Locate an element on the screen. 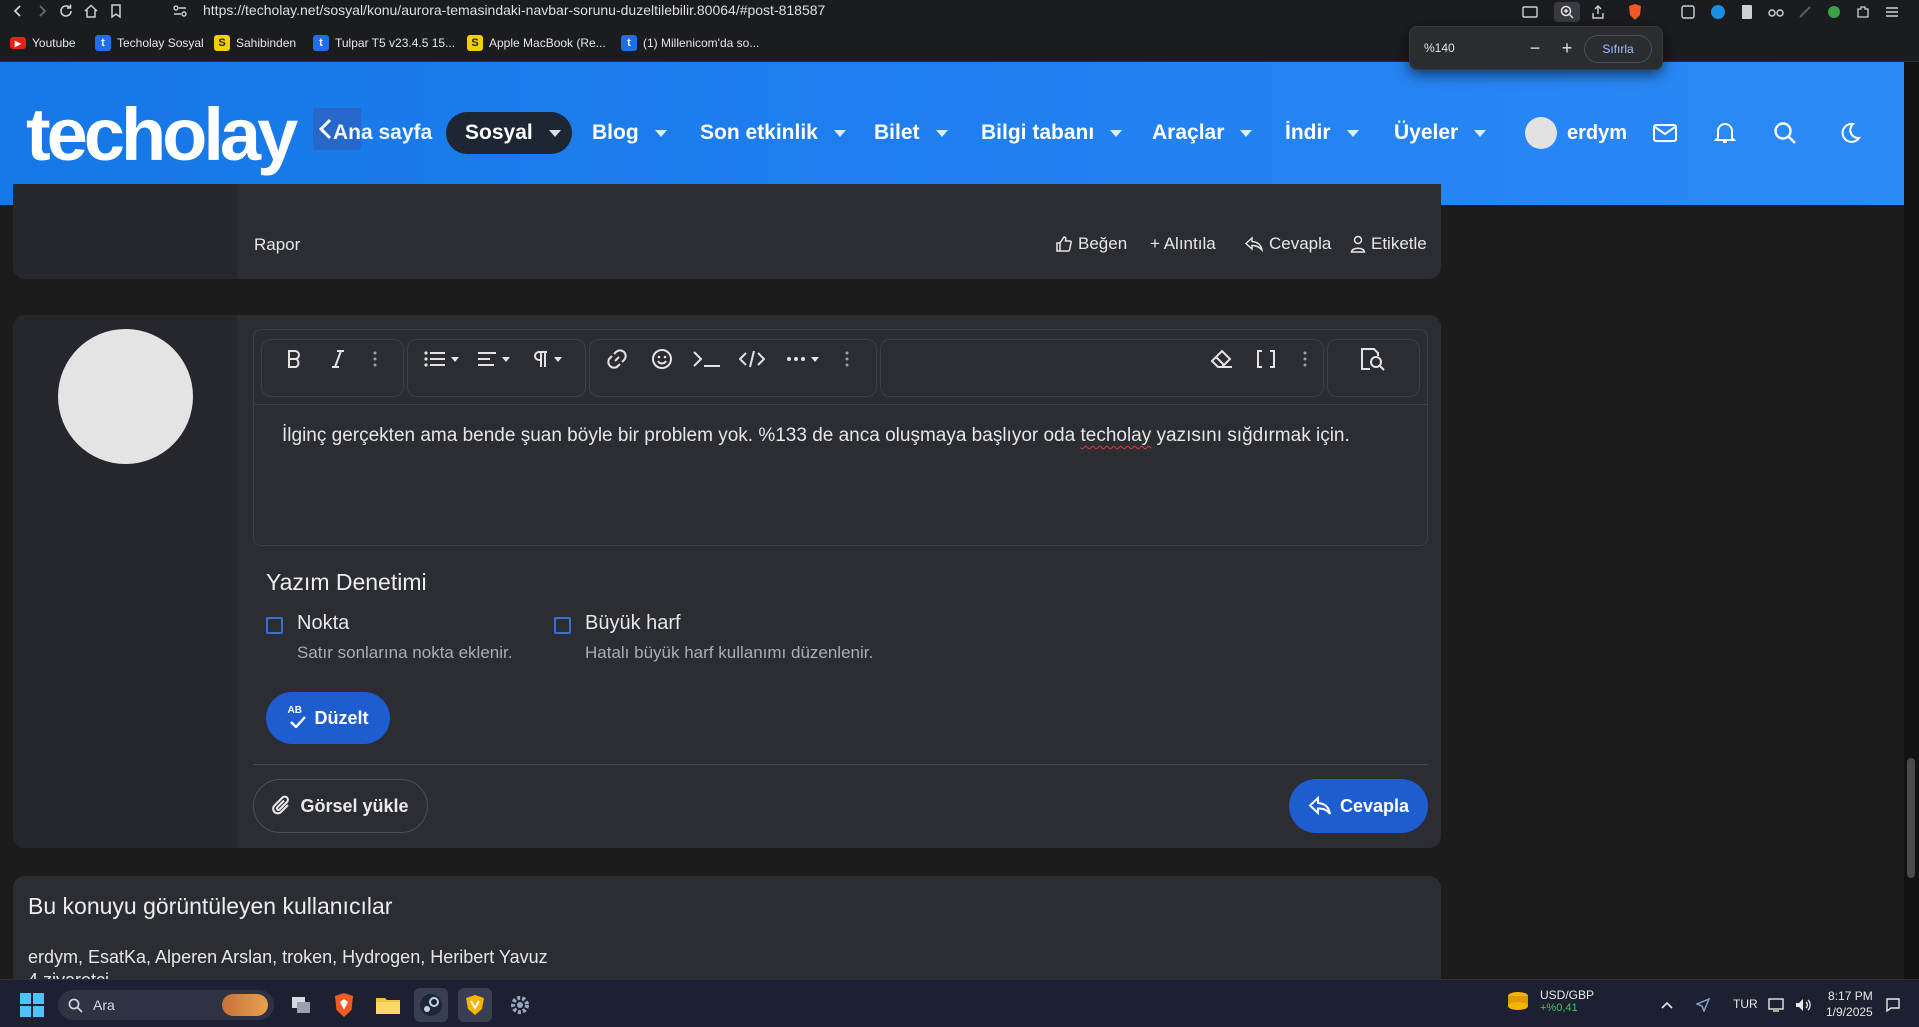  reply-link: Cevapla is located at coordinates (1287, 244).